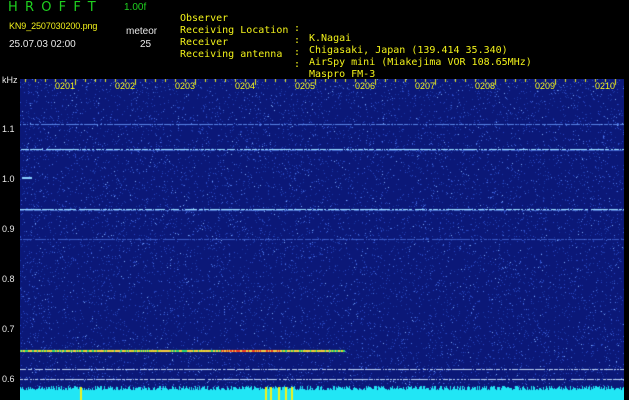 The width and height of the screenshot is (629, 400). What do you see at coordinates (185, 86) in the screenshot?
I see `x-tick-label: 0203` at bounding box center [185, 86].